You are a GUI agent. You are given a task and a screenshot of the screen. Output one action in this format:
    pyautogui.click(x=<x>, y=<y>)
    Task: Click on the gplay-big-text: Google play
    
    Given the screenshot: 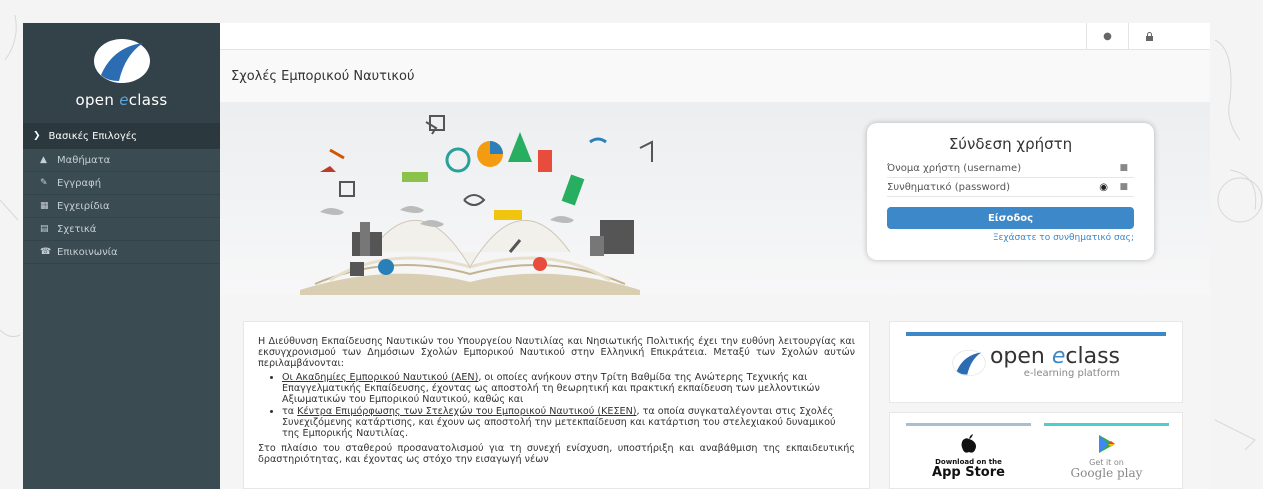 What is the action you would take?
    pyautogui.click(x=1106, y=473)
    